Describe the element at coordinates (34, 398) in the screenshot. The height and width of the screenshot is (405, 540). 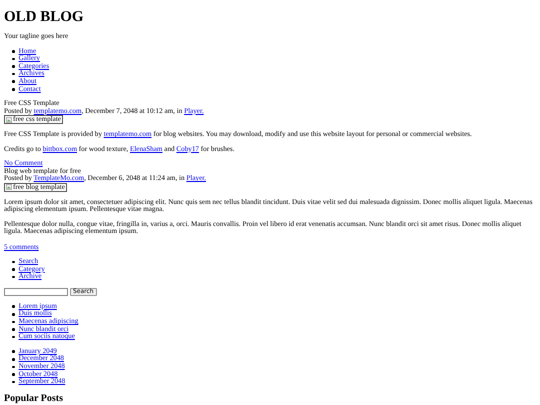
I see `section-heading: Popular Posts` at that location.